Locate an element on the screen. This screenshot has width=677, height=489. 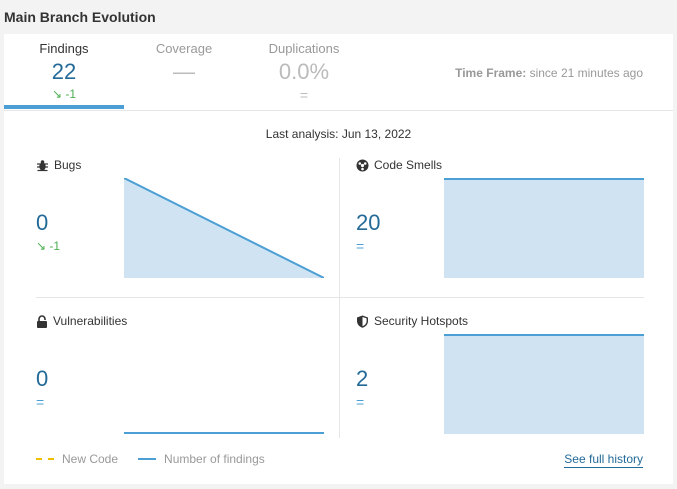
tab-duplications: Duplications 0.0% = is located at coordinates (304, 72).